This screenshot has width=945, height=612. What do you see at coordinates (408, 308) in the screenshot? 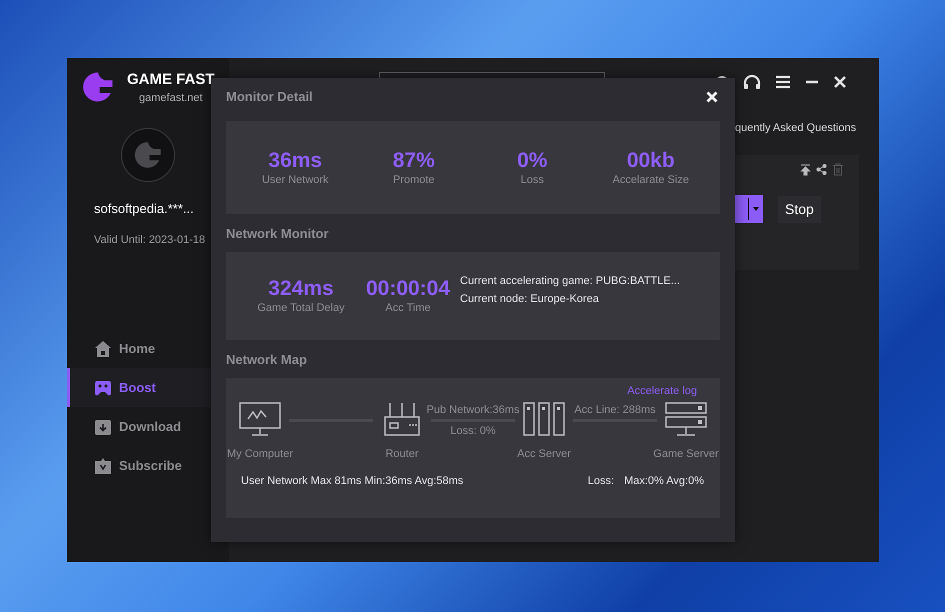
I see `stat-label: Acc Time` at bounding box center [408, 308].